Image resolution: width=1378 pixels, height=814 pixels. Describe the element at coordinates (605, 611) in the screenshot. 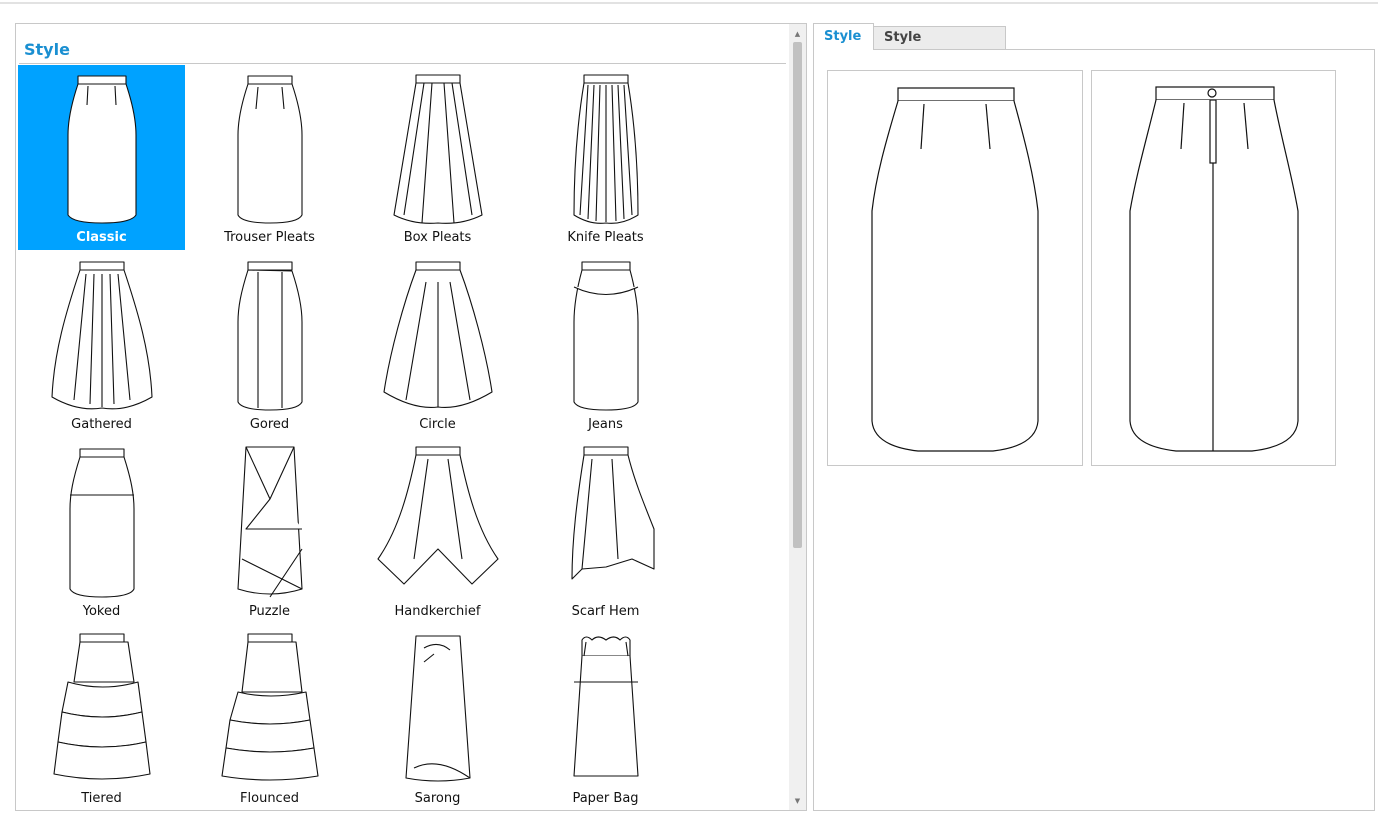

I see `style-option-label: Scarf Hem` at that location.